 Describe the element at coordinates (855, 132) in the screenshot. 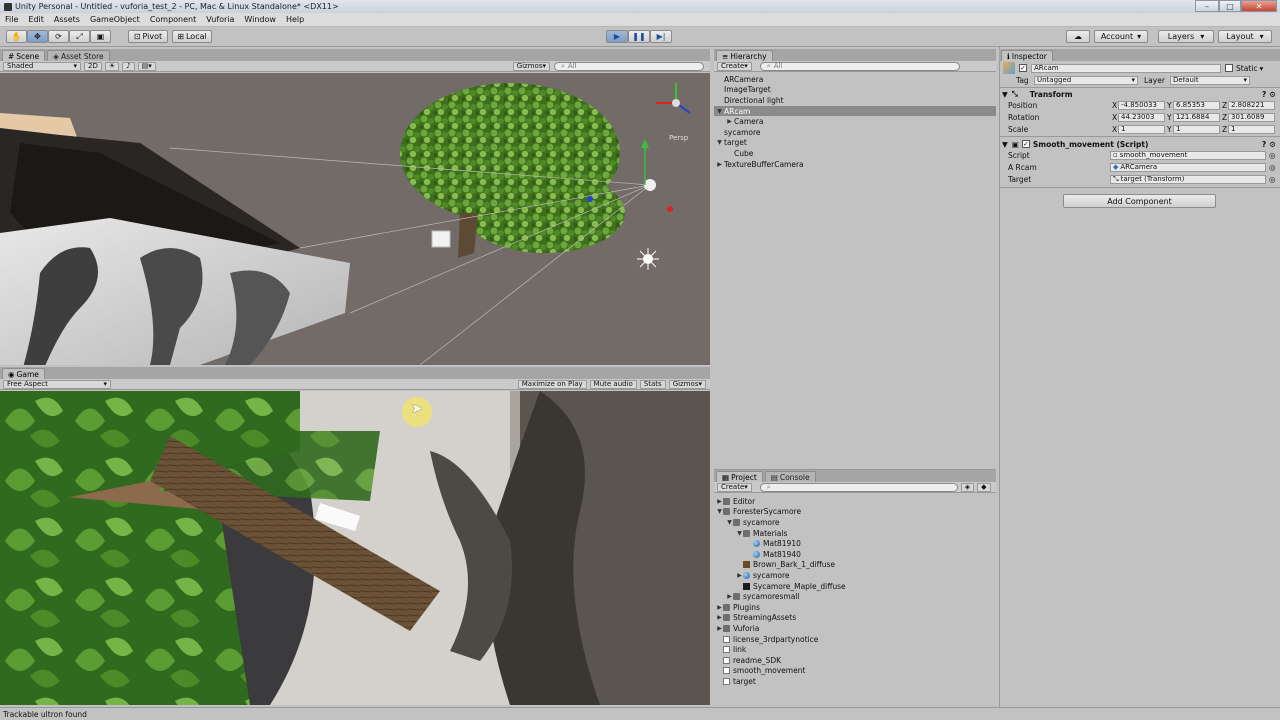

I see `hierarchy-item: sycamore` at that location.